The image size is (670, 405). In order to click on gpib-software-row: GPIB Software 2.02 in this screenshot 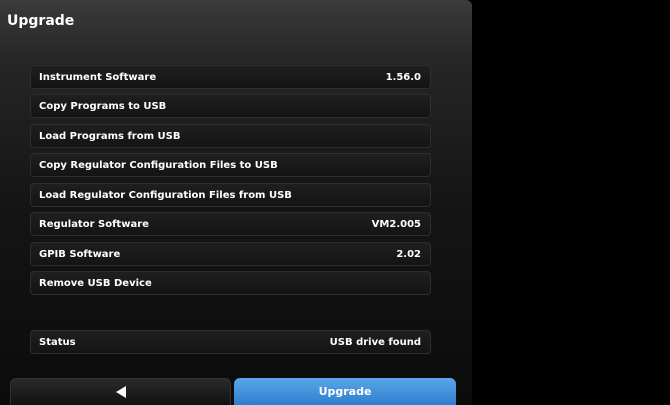, I will do `click(230, 254)`.